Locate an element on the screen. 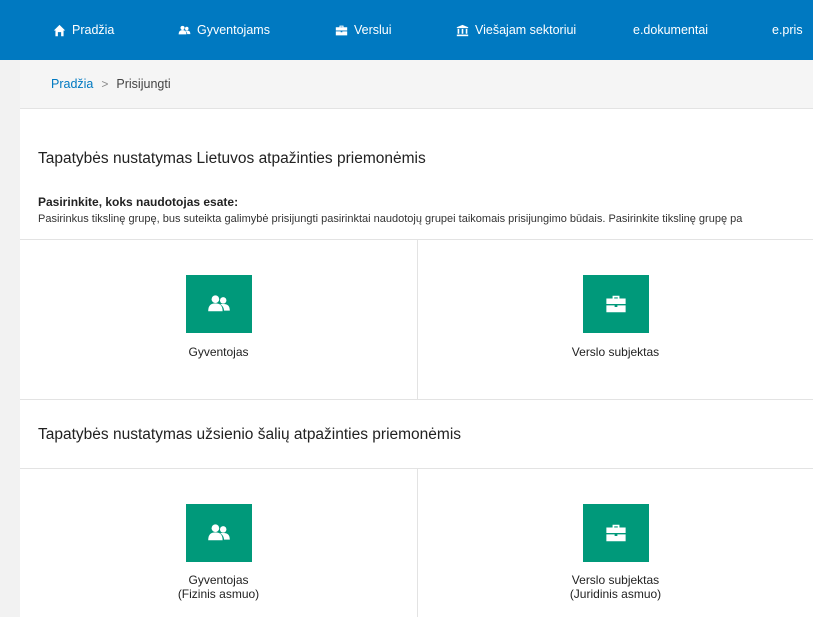  nav-item-label: Viešajam sektoriui is located at coordinates (526, 30).